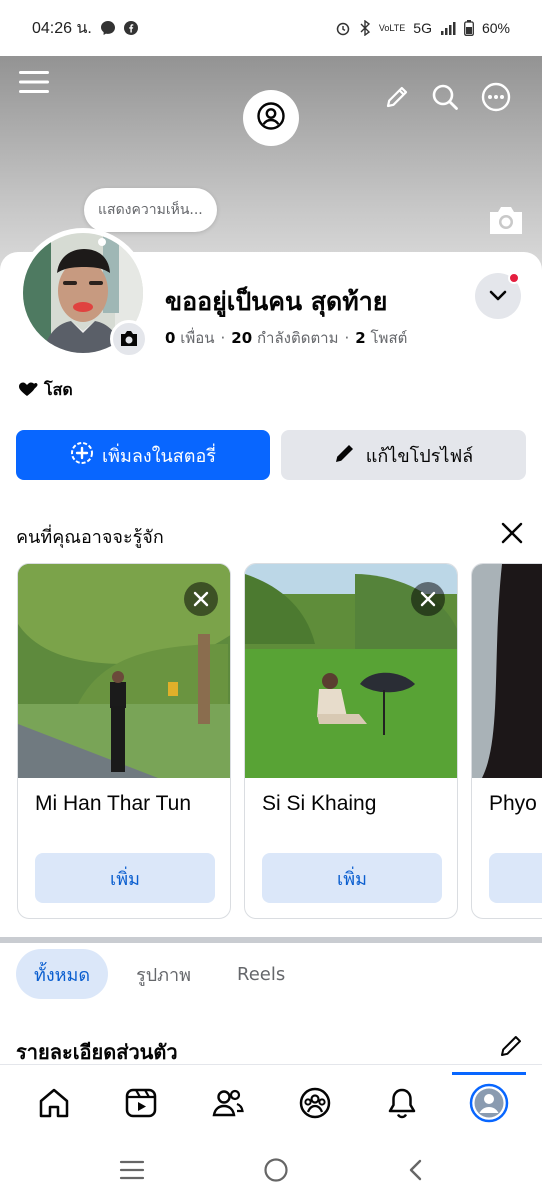  I want to click on close-icon, so click(512, 533).